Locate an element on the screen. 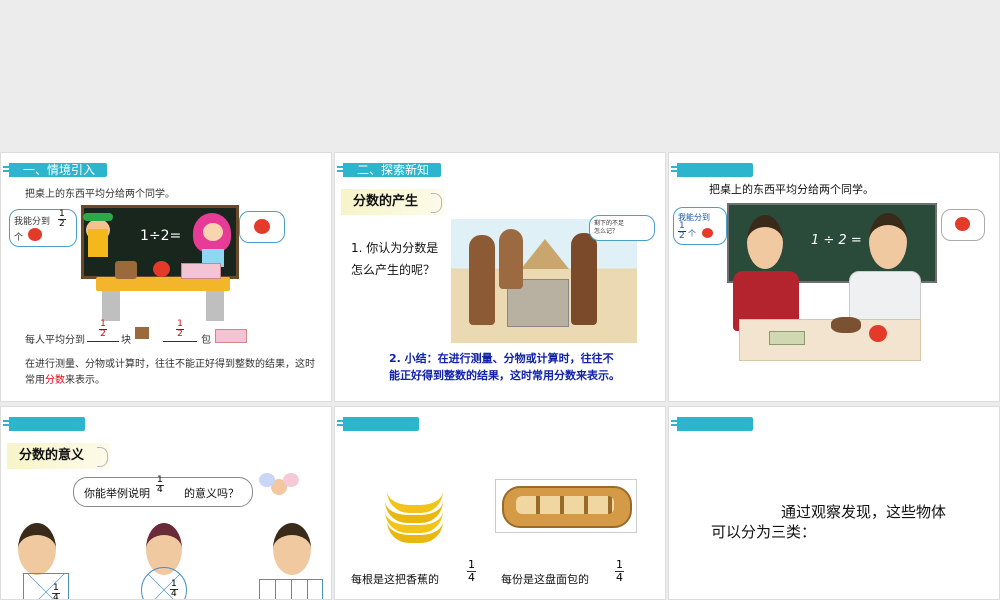 The height and width of the screenshot is (600, 1000). slide-title: 分数的产生 is located at coordinates (393, 202).